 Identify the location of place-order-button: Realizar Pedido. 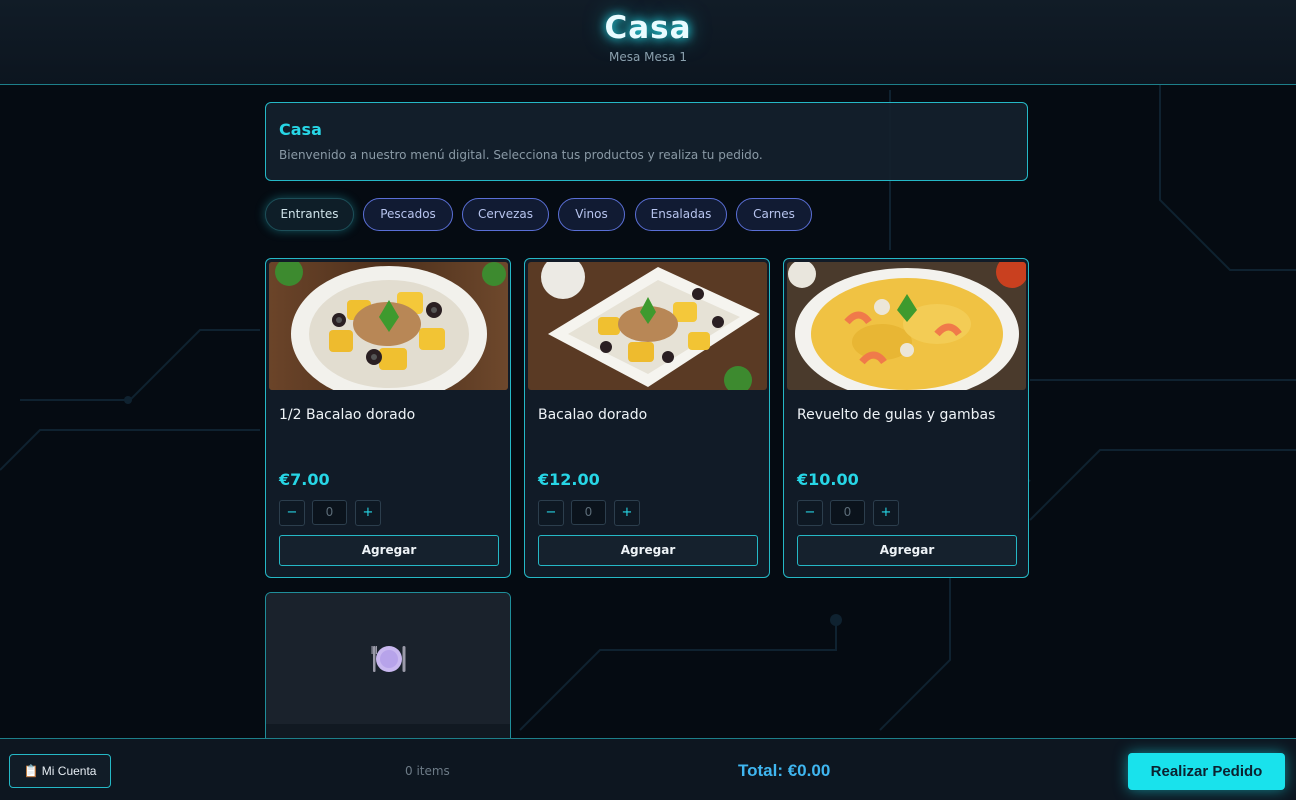
(1206, 771).